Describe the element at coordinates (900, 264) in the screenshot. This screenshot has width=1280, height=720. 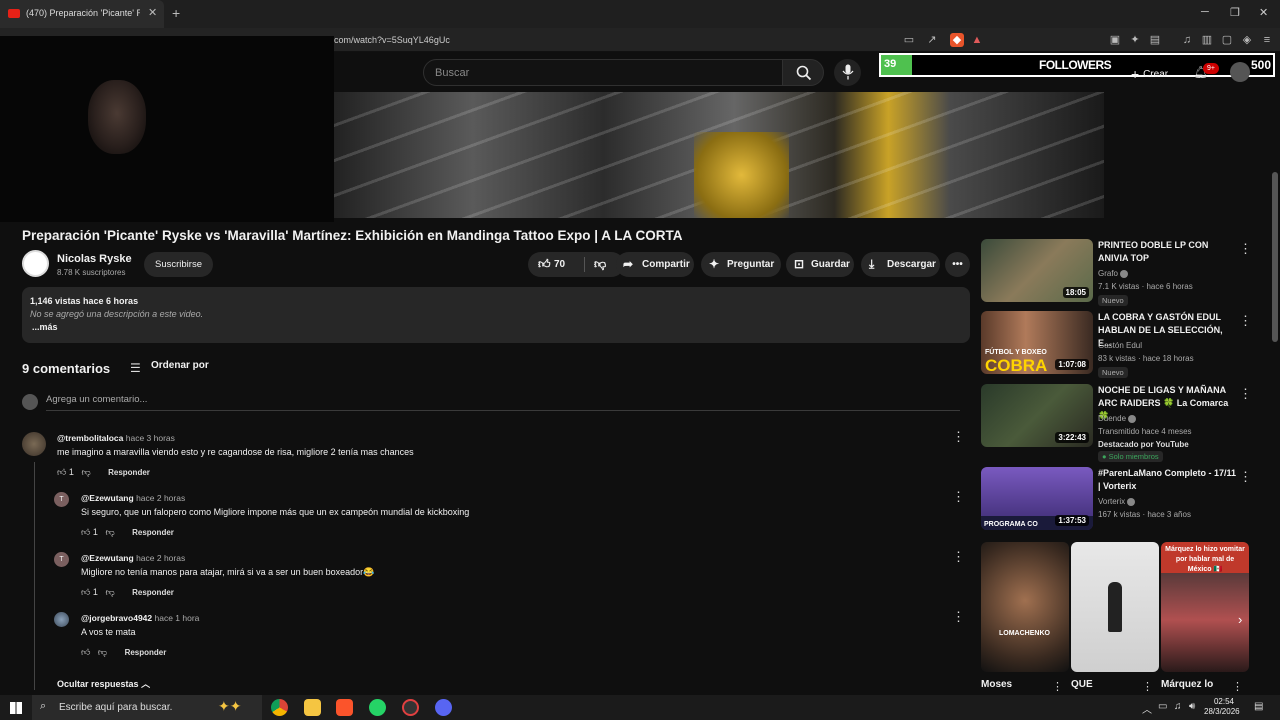
I see `download-button: ⤓ Descargar` at that location.